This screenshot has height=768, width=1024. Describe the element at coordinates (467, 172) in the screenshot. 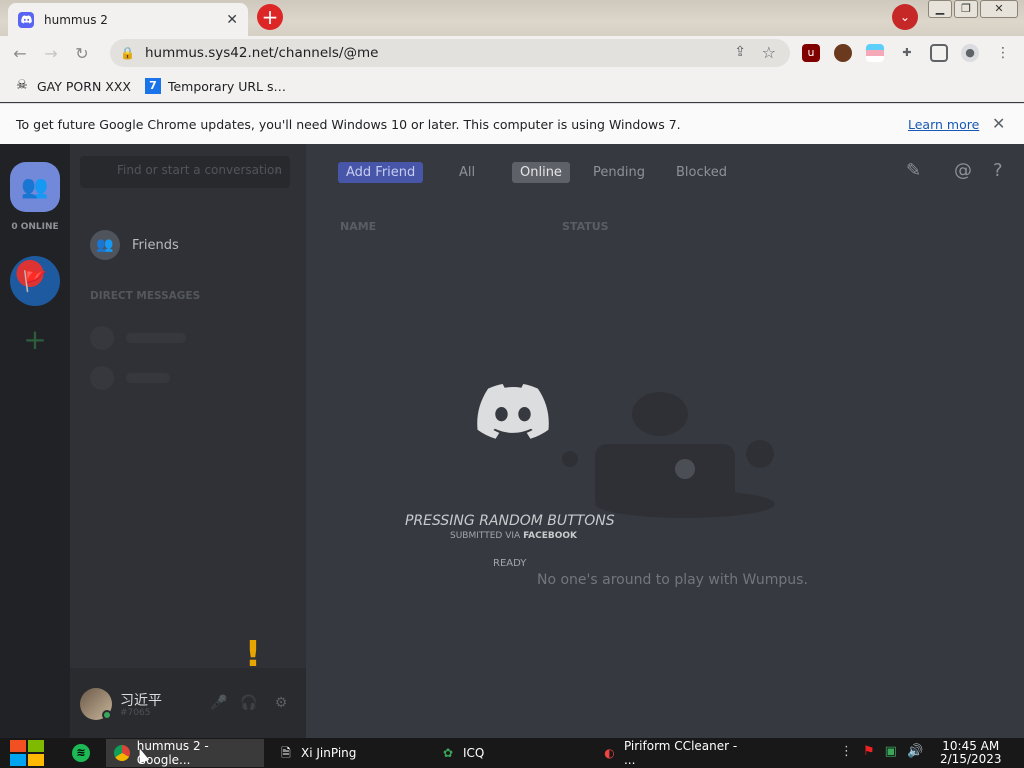

I see `tab-all: All` at that location.